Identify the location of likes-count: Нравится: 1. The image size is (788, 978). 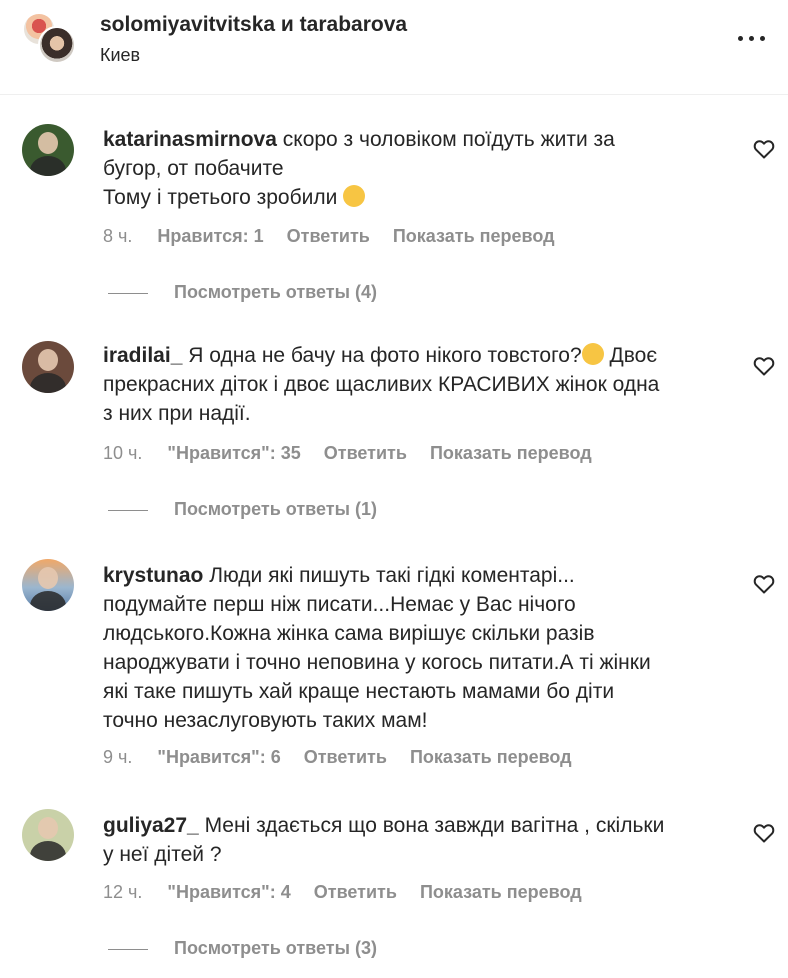
(210, 236).